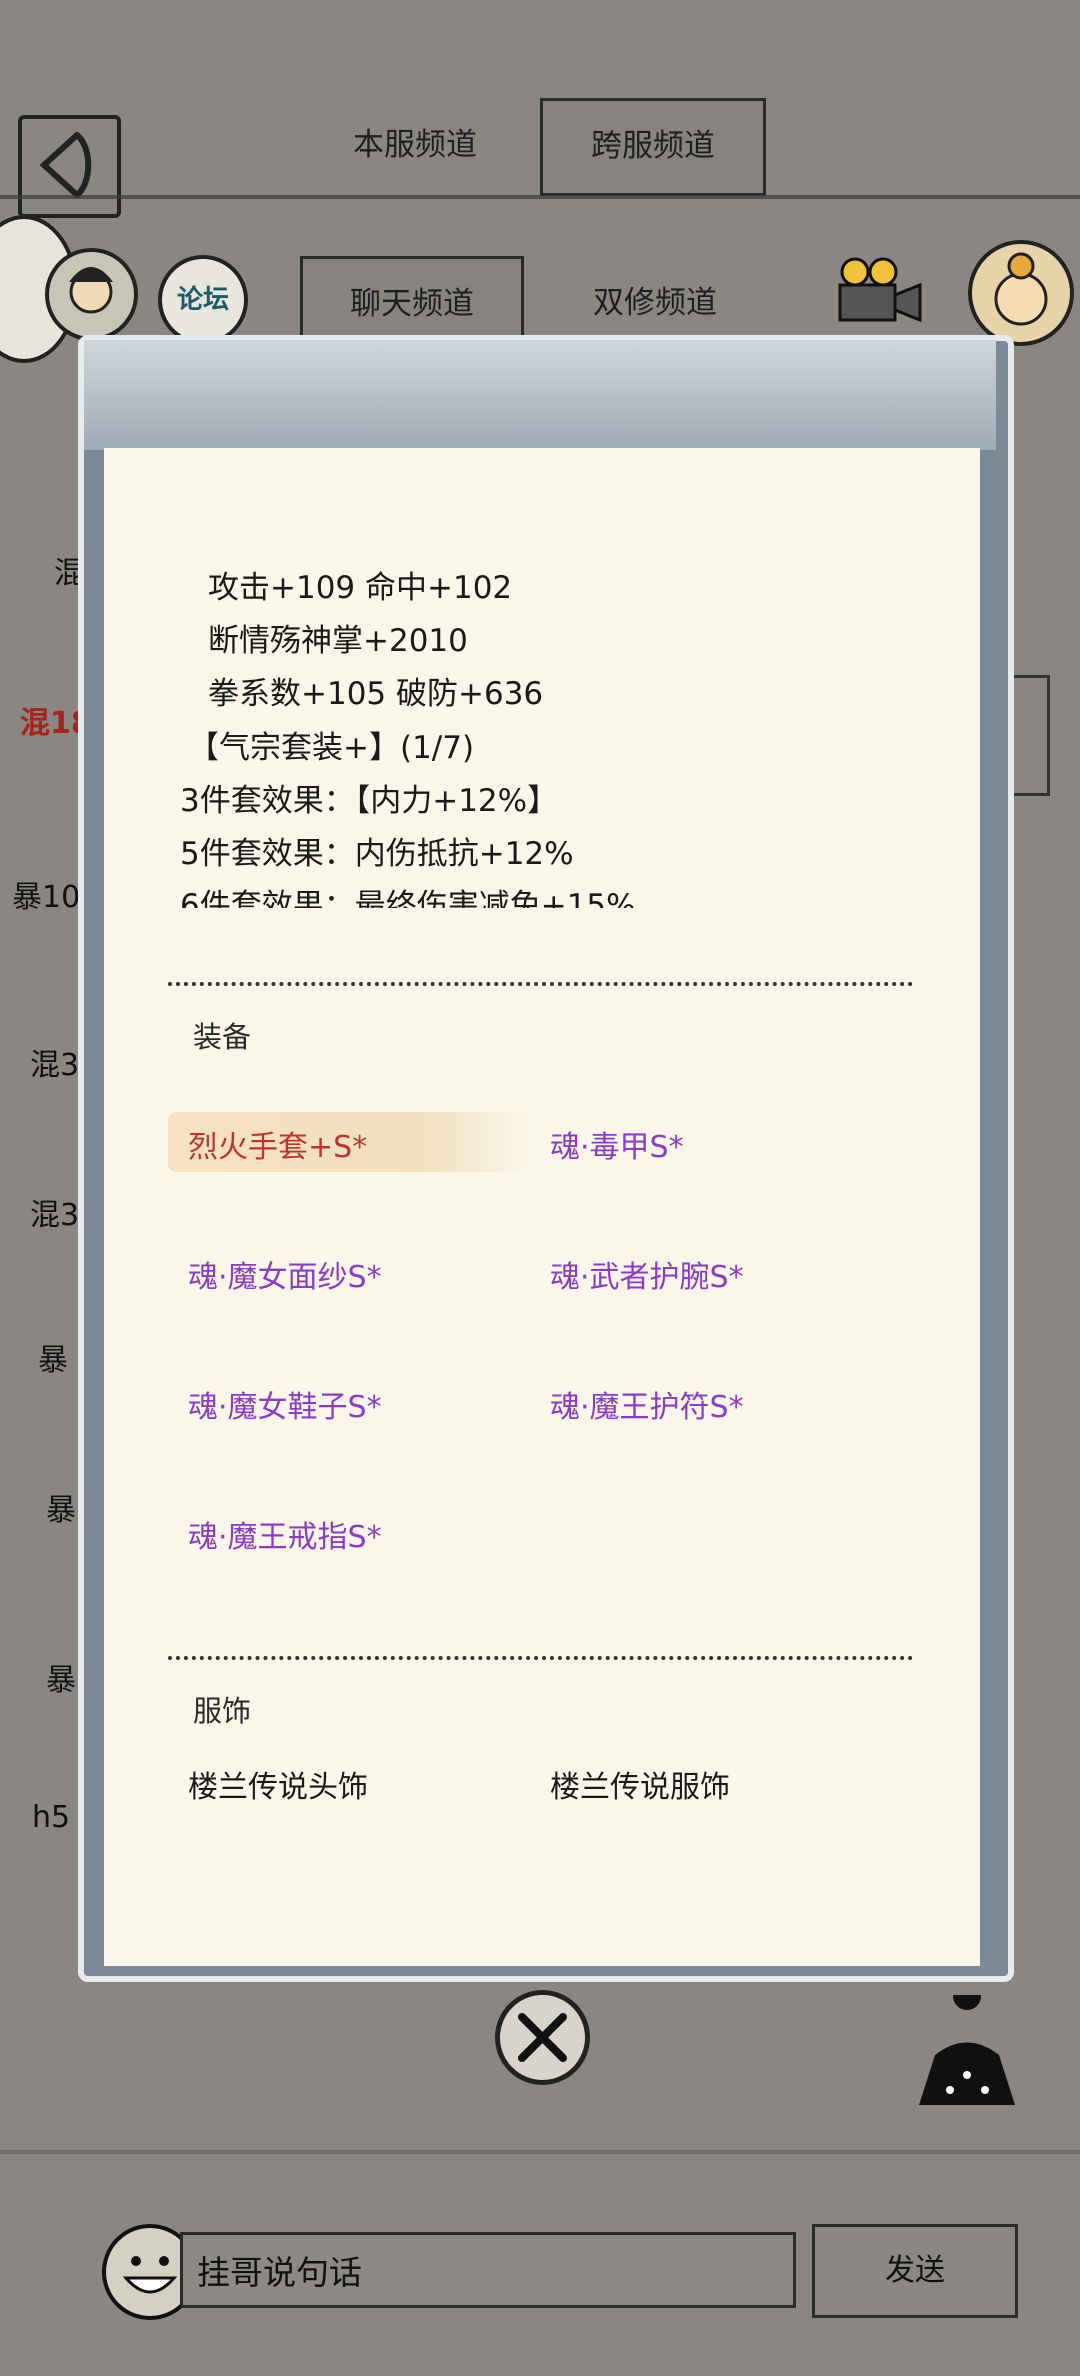 The height and width of the screenshot is (2376, 1080). Describe the element at coordinates (877, 290) in the screenshot. I see `video-camera-icon` at that location.